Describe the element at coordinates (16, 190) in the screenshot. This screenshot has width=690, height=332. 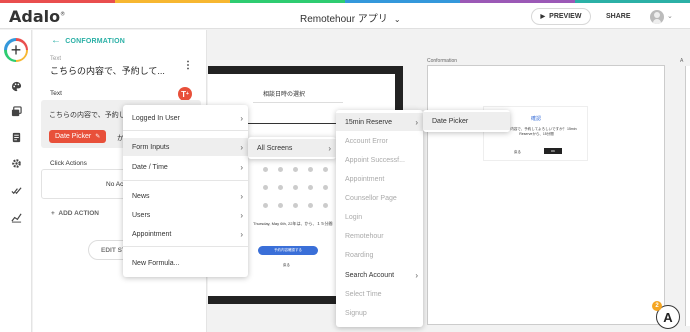
I see `checkmarks-icon` at that location.